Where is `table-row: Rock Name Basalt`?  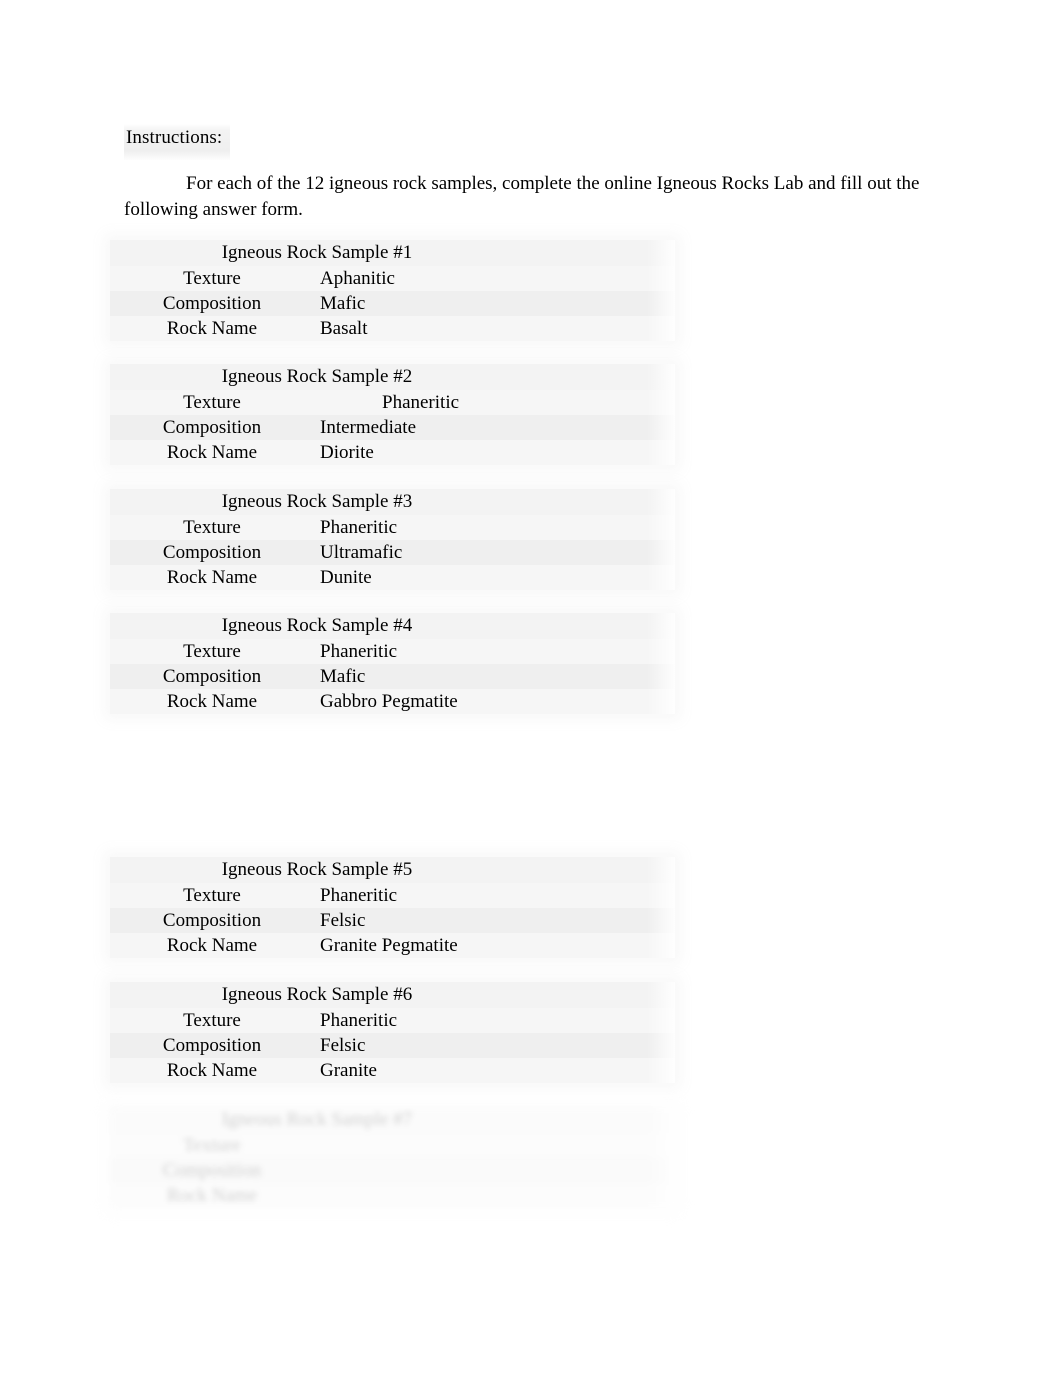
table-row: Rock Name Basalt is located at coordinates (392, 328).